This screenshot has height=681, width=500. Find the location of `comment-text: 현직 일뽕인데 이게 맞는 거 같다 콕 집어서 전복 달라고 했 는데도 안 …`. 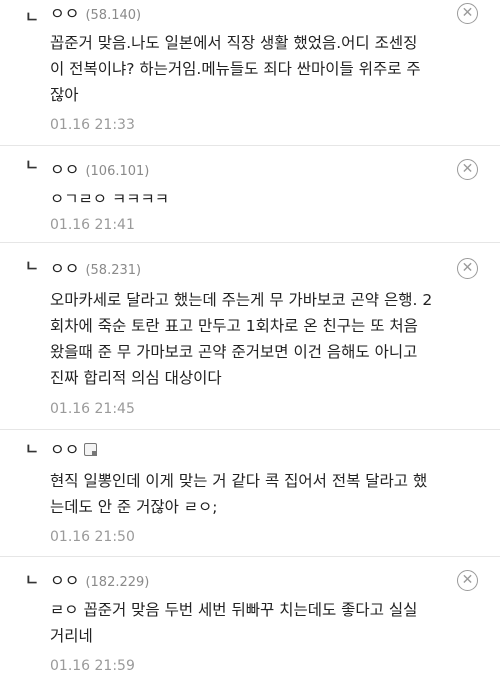

comment-text: 현직 일뽕인데 이게 맞는 거 같다 콕 집어서 전복 달라고 했 는데도 안 … is located at coordinates (239, 494).